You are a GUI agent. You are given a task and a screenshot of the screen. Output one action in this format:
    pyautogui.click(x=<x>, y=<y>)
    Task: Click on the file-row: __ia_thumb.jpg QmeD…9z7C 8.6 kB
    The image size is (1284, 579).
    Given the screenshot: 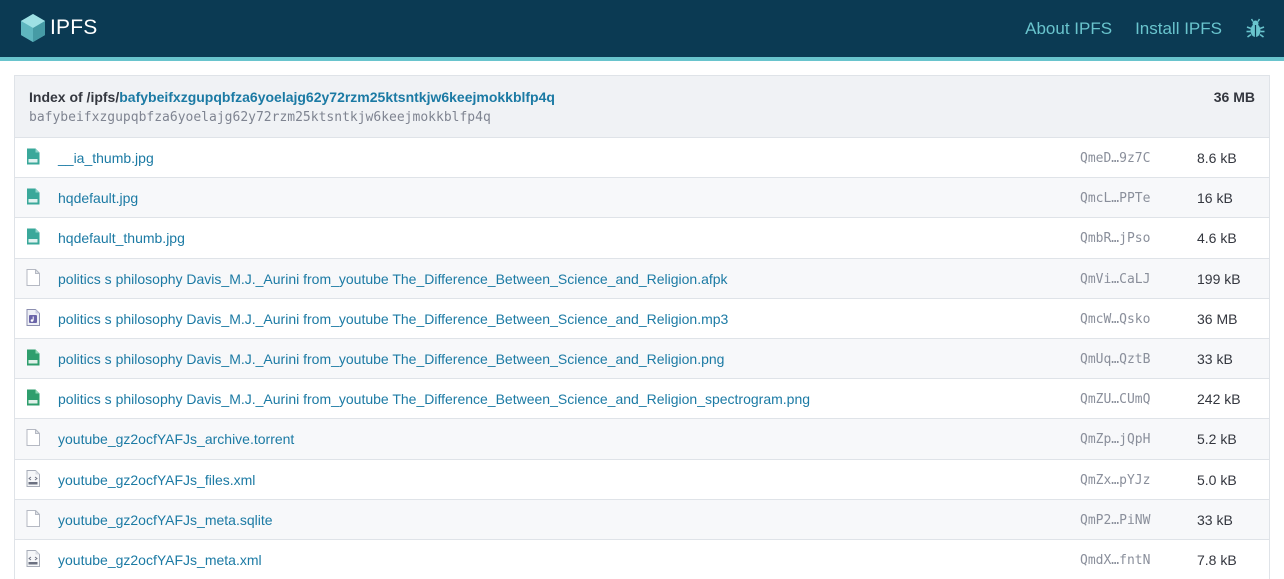 What is the action you would take?
    pyautogui.click(x=642, y=158)
    